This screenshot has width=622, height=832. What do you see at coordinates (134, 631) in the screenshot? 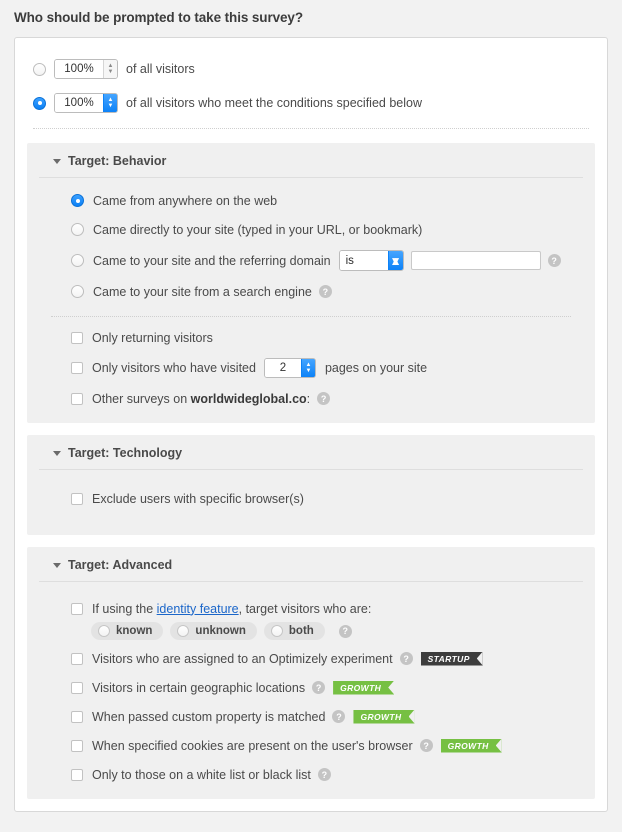
I see `pill-label-known: known` at bounding box center [134, 631].